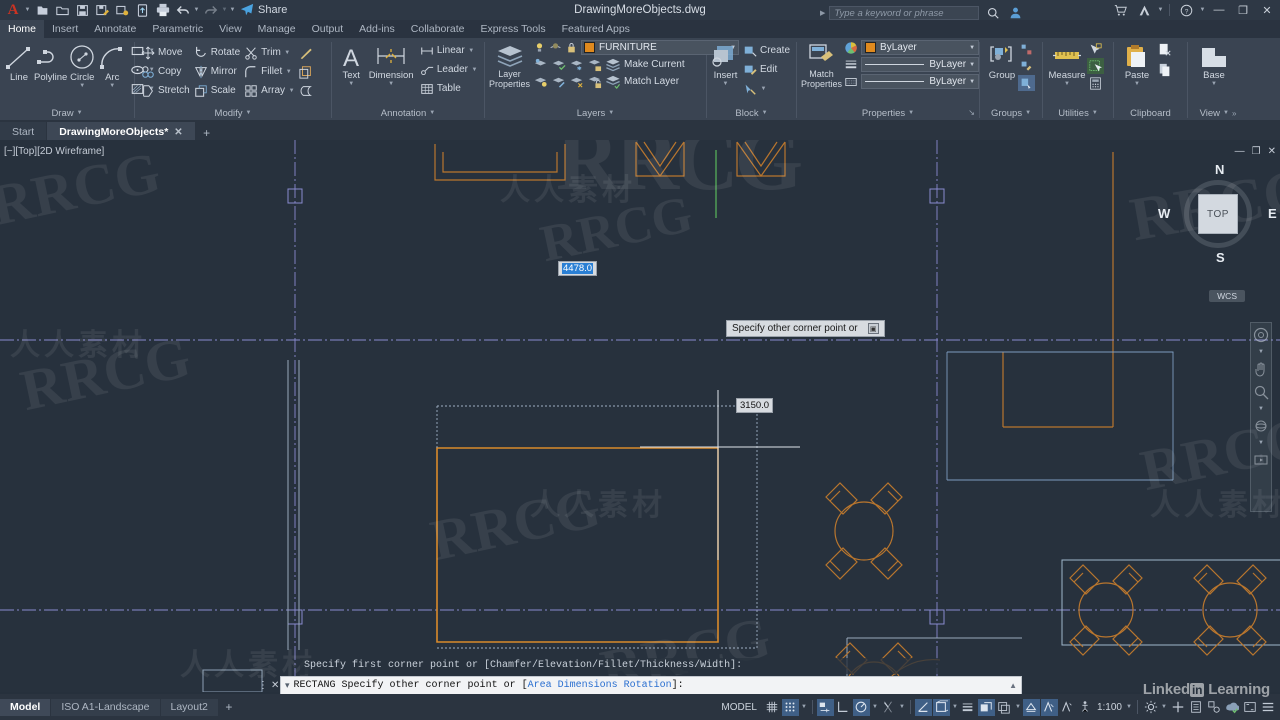 This screenshot has width=1280, height=720. I want to click on zoom-caret-icon: ▼, so click(1261, 409).